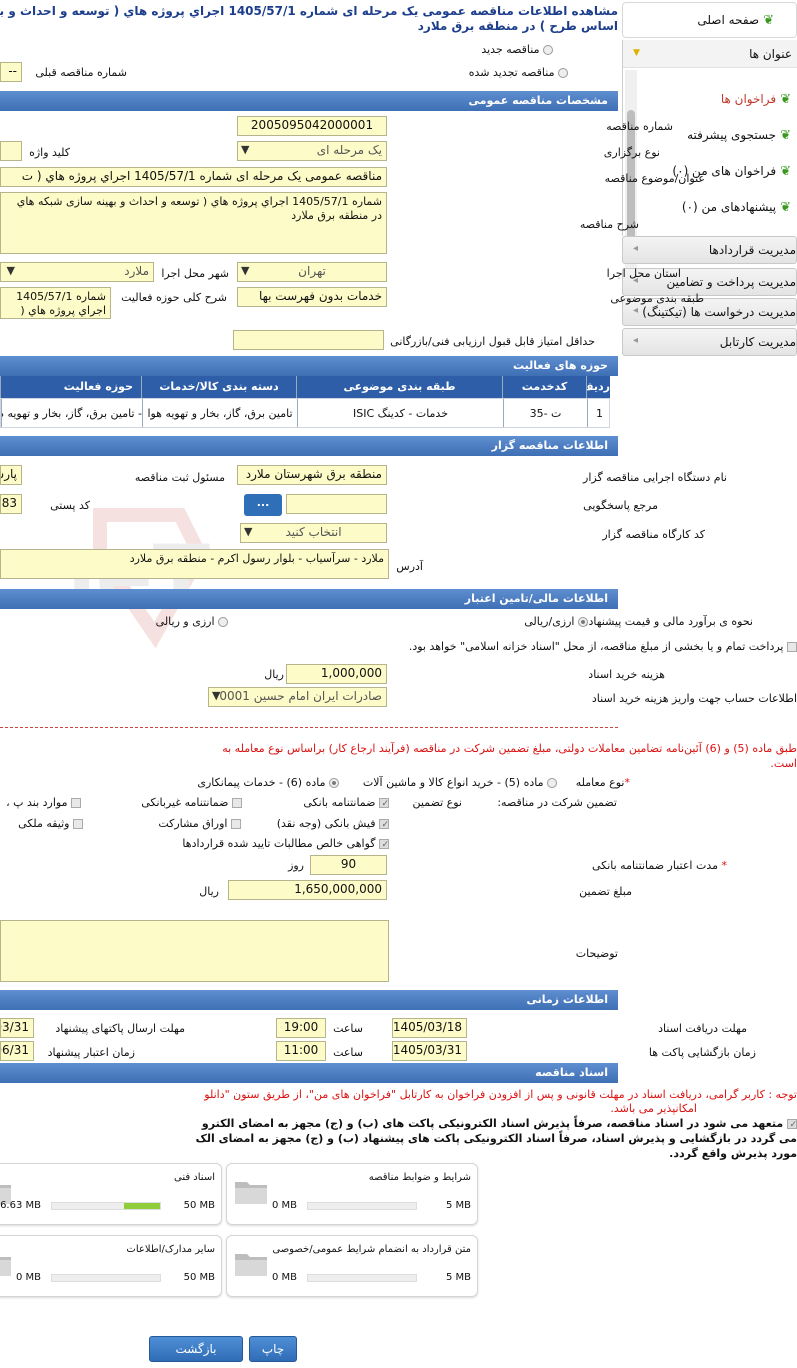 The width and height of the screenshot is (797, 1368). Describe the element at coordinates (639, 126) in the screenshot. I see `tender-number-label: شماره مناقصه` at that location.